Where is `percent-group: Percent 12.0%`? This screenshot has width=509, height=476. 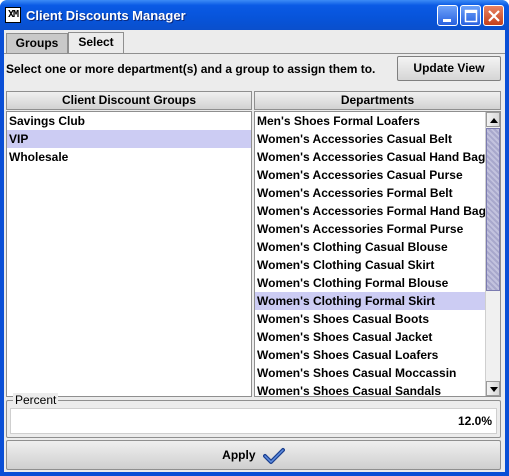
percent-group: Percent 12.0% is located at coordinates (253, 415).